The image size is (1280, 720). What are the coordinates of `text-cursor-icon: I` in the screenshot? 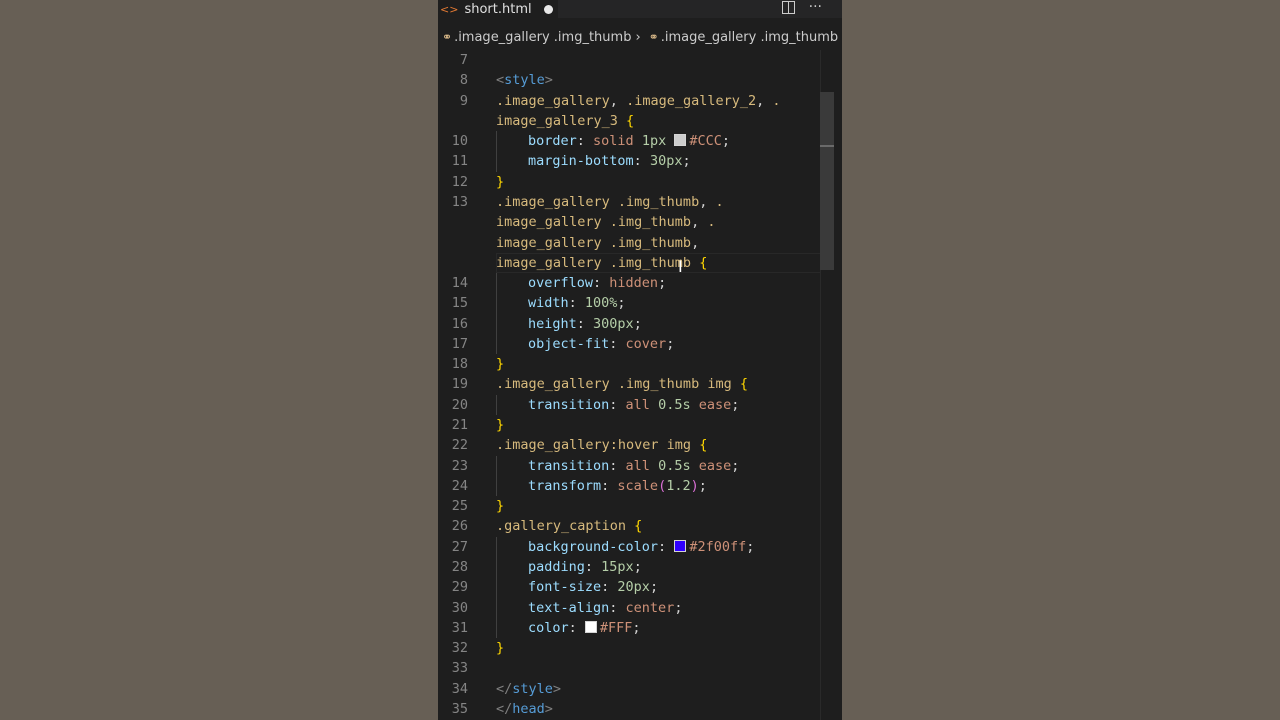 It's located at (680, 266).